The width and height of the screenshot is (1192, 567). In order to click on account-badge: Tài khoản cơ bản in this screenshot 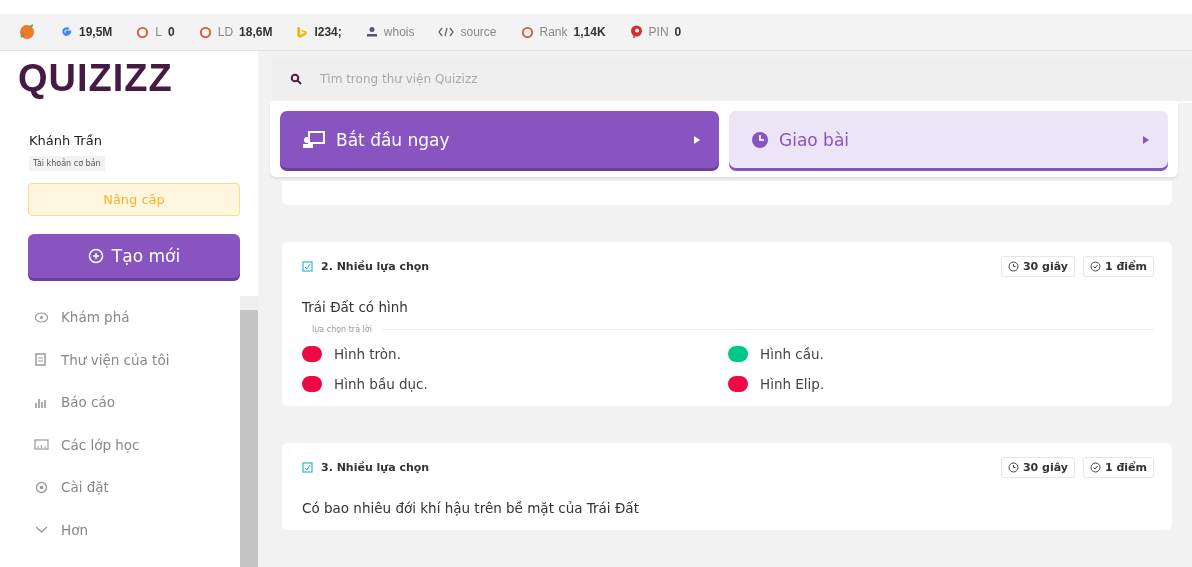, I will do `click(67, 163)`.